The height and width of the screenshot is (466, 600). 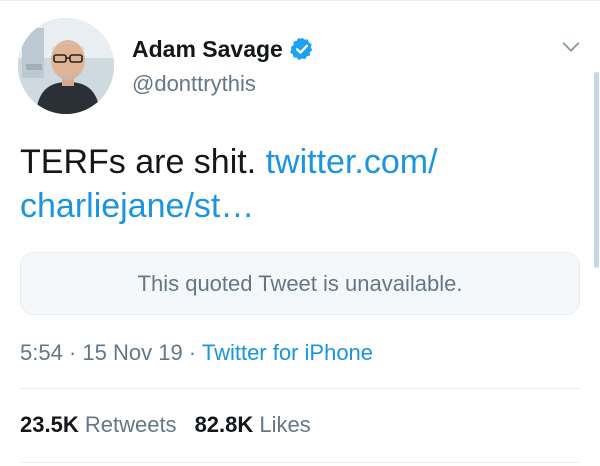 I want to click on quoted-tweet-message: This quoted Tweet is unavailable., so click(x=300, y=283).